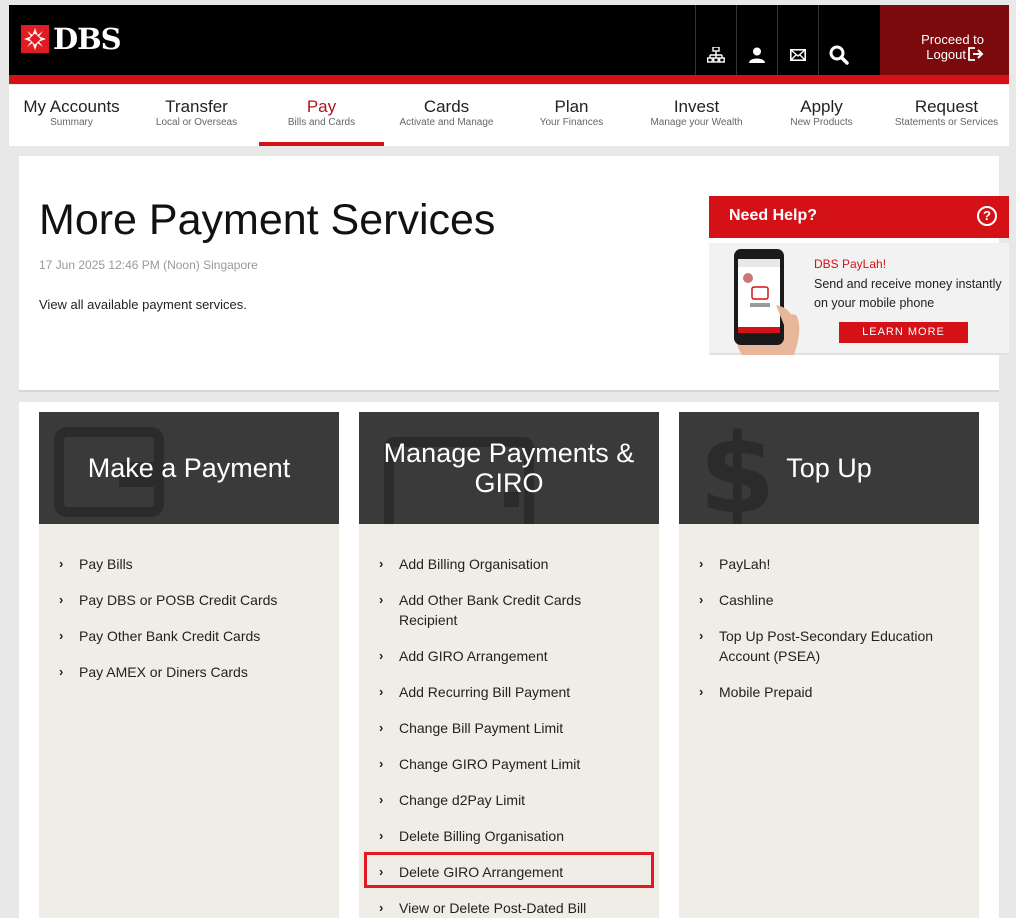 The width and height of the screenshot is (1016, 918). What do you see at coordinates (829, 600) in the screenshot?
I see `list-item: › Cashline` at bounding box center [829, 600].